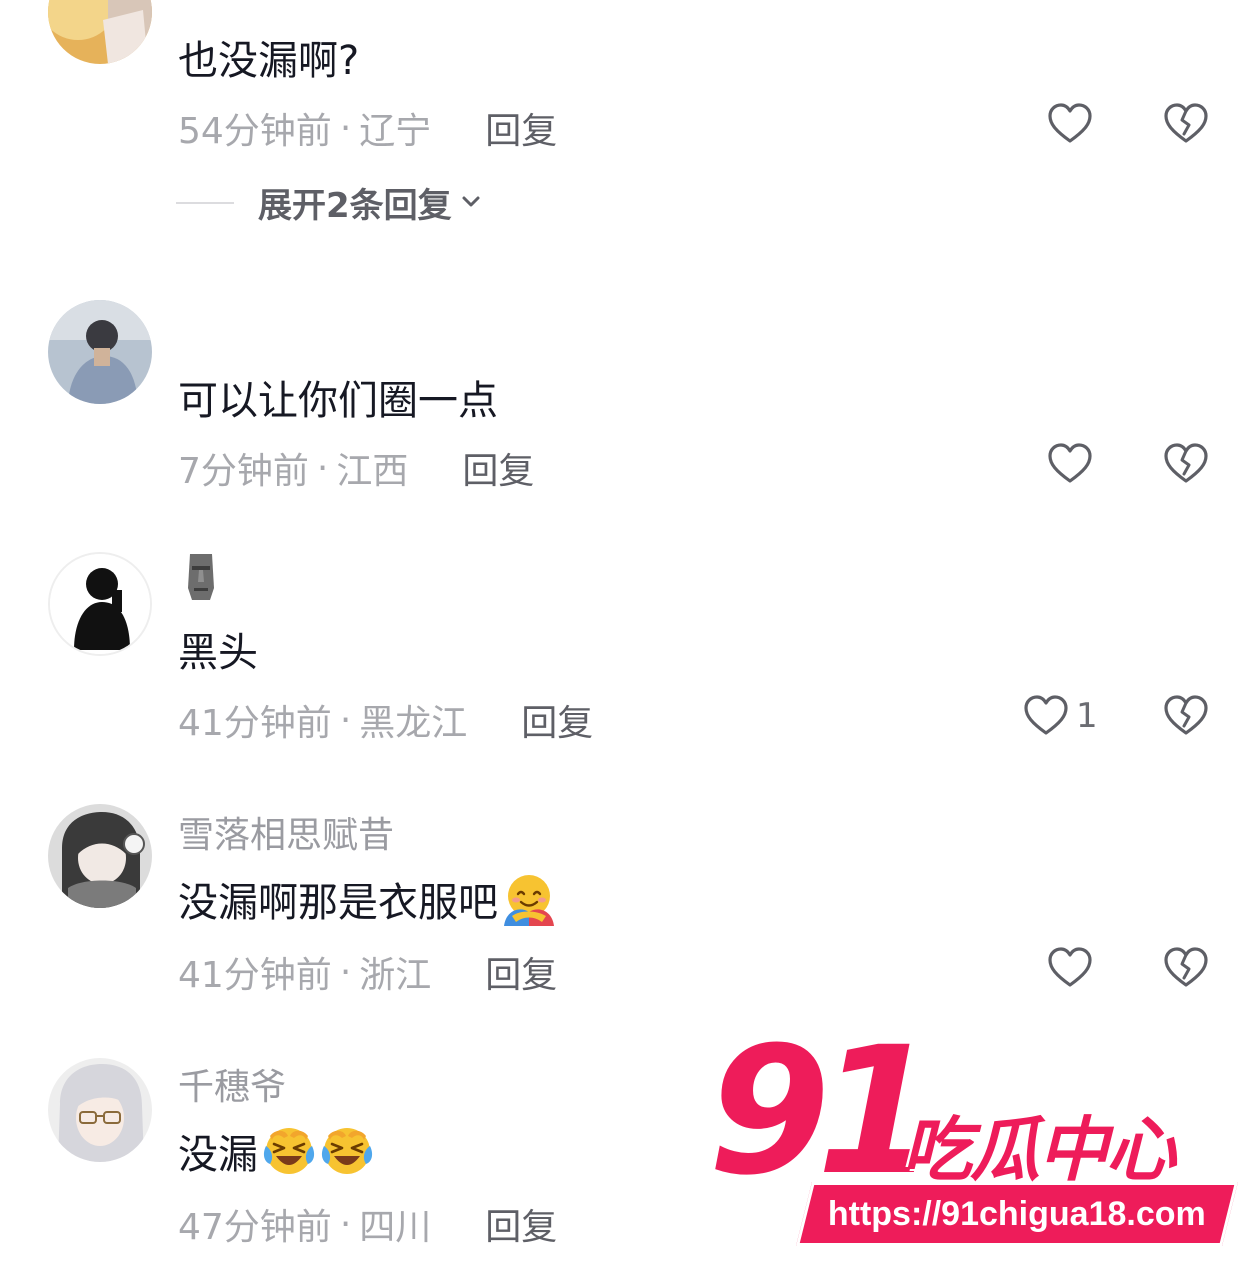  I want to click on like-count: 1, so click(1087, 716).